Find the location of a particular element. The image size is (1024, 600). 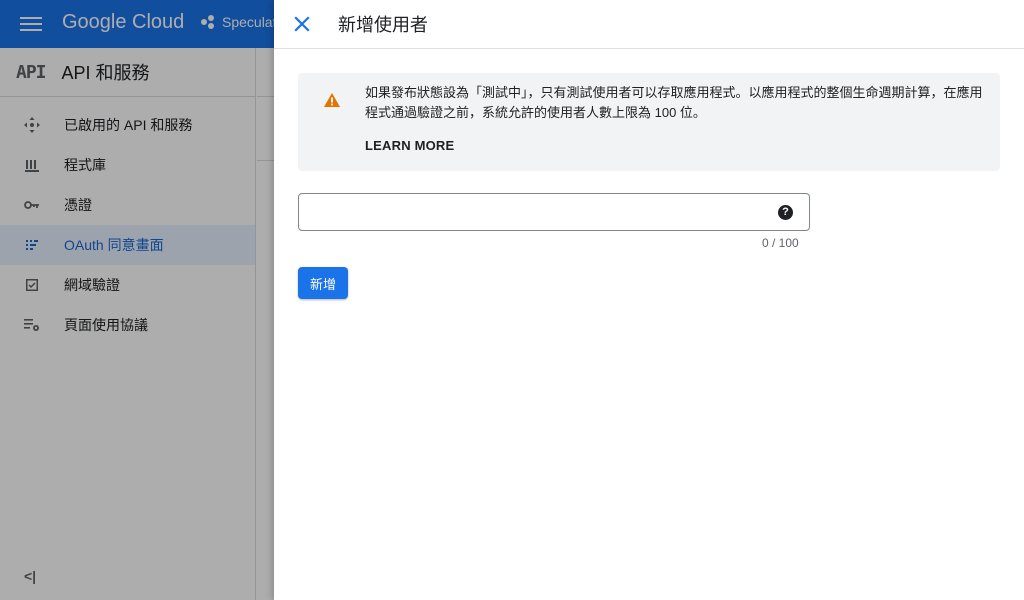

user-email-input is located at coordinates (534, 212).